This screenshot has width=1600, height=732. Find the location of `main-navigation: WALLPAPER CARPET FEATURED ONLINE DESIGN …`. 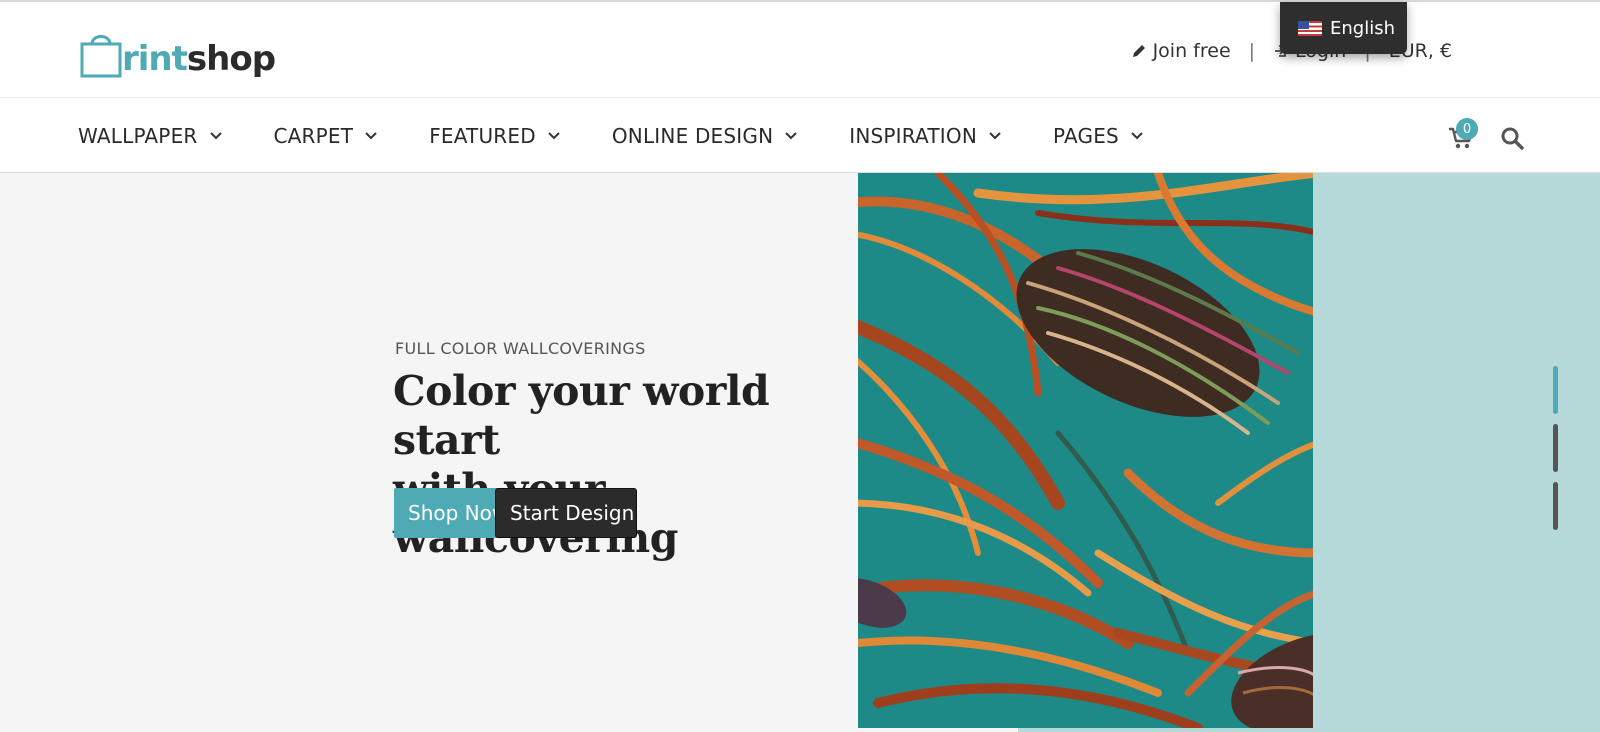

main-navigation: WALLPAPER CARPET FEATURED ONLINE DESIGN … is located at coordinates (800, 135).